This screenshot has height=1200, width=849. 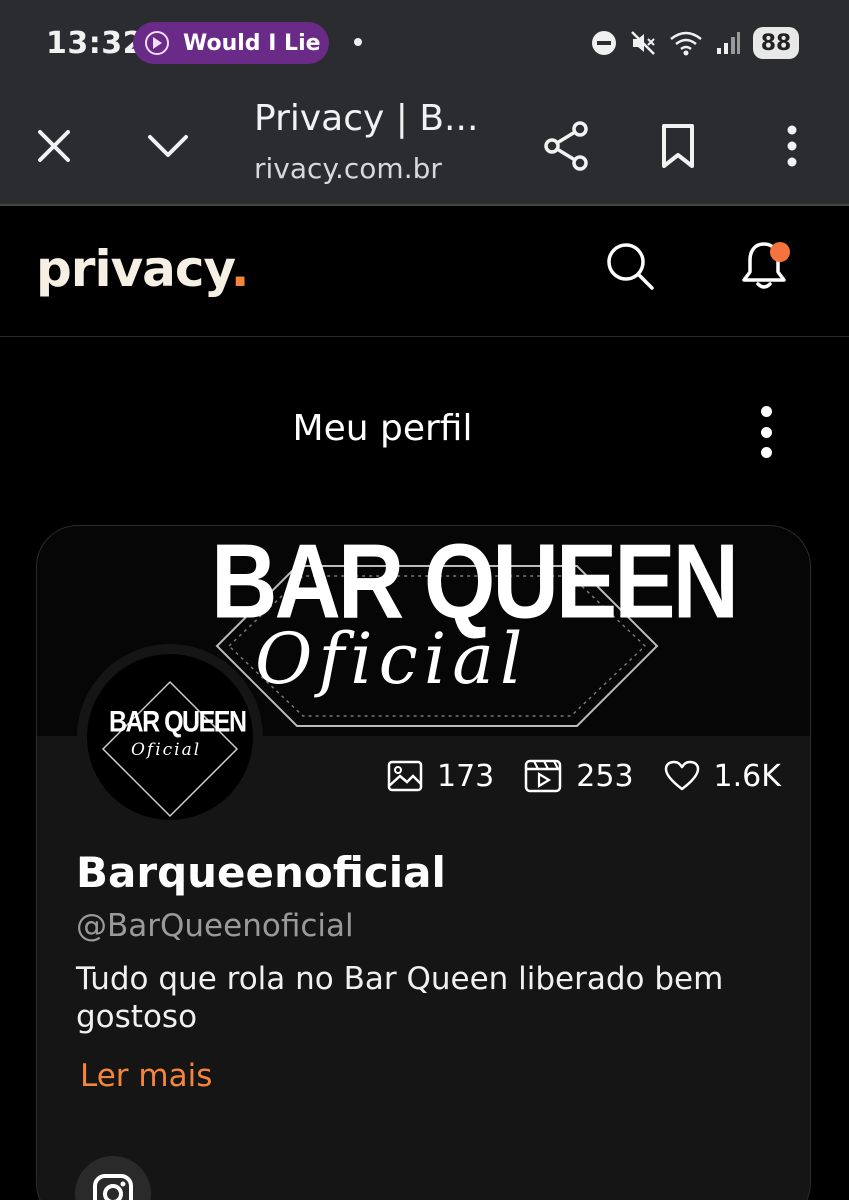 I want to click on share-button, so click(x=566, y=146).